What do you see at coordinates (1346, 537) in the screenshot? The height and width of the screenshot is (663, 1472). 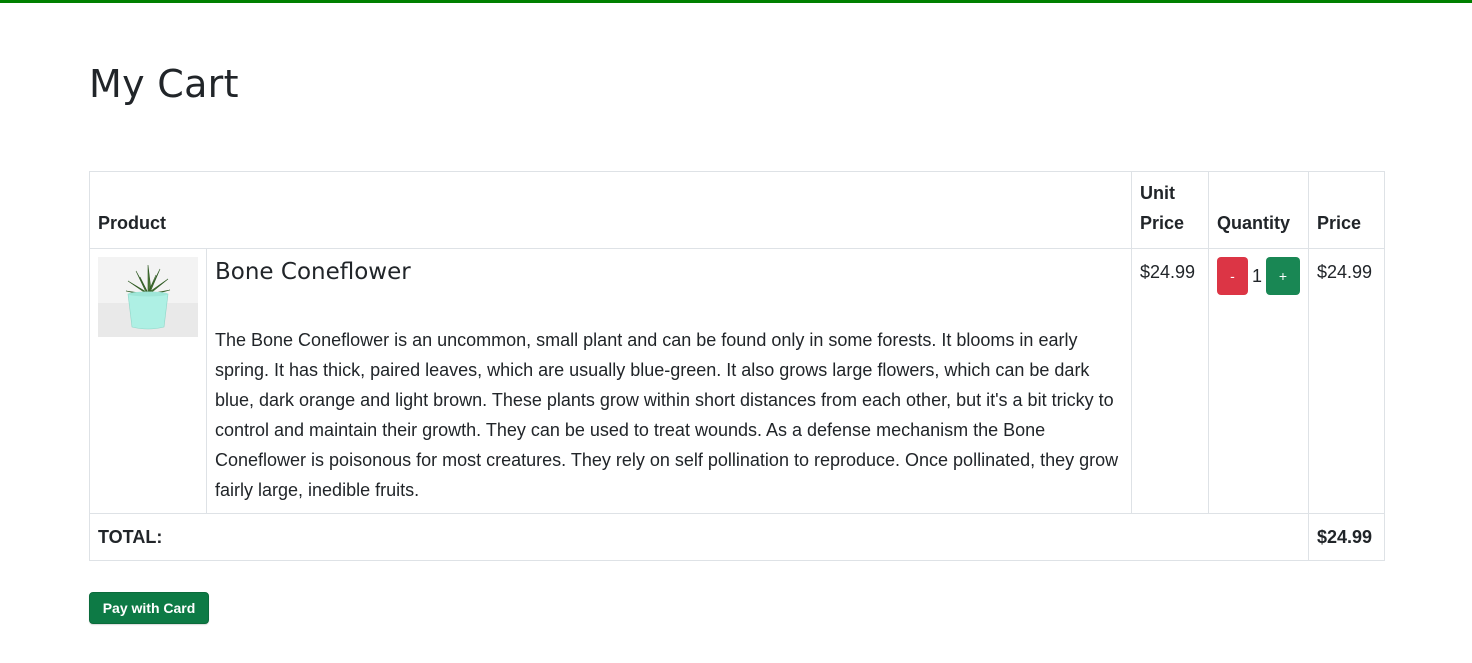 I see `total-value: $24.99` at bounding box center [1346, 537].